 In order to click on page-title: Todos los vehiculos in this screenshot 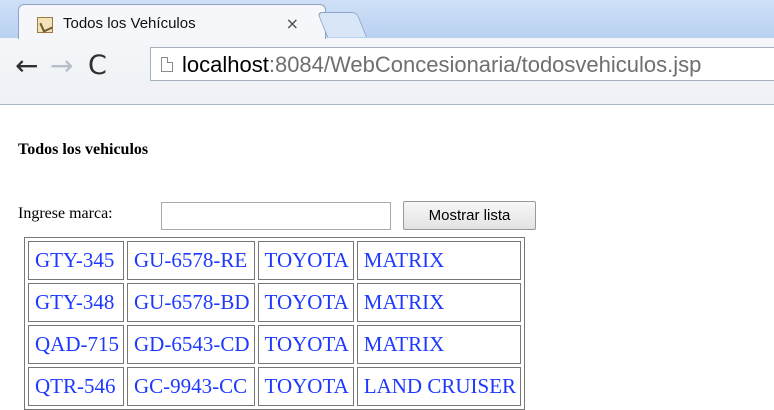, I will do `click(83, 149)`.